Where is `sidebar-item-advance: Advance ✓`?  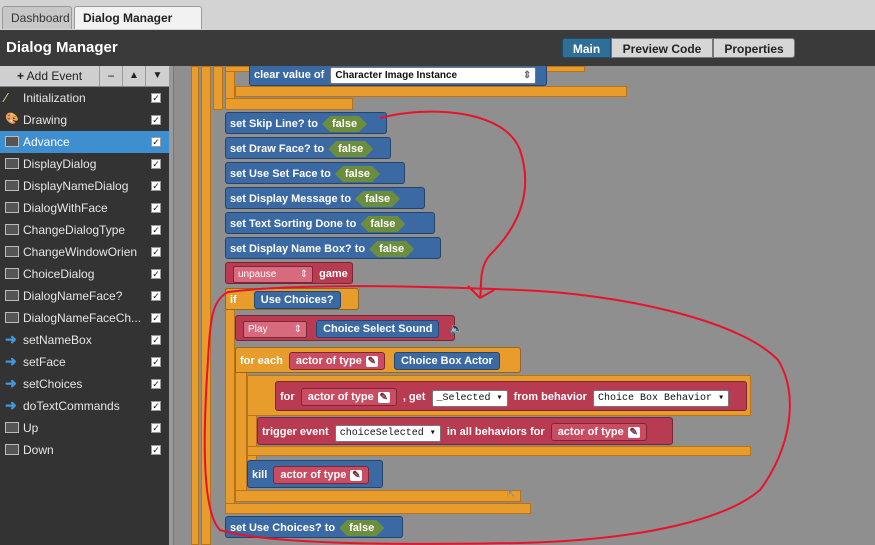 sidebar-item-advance: Advance ✓ is located at coordinates (84, 142).